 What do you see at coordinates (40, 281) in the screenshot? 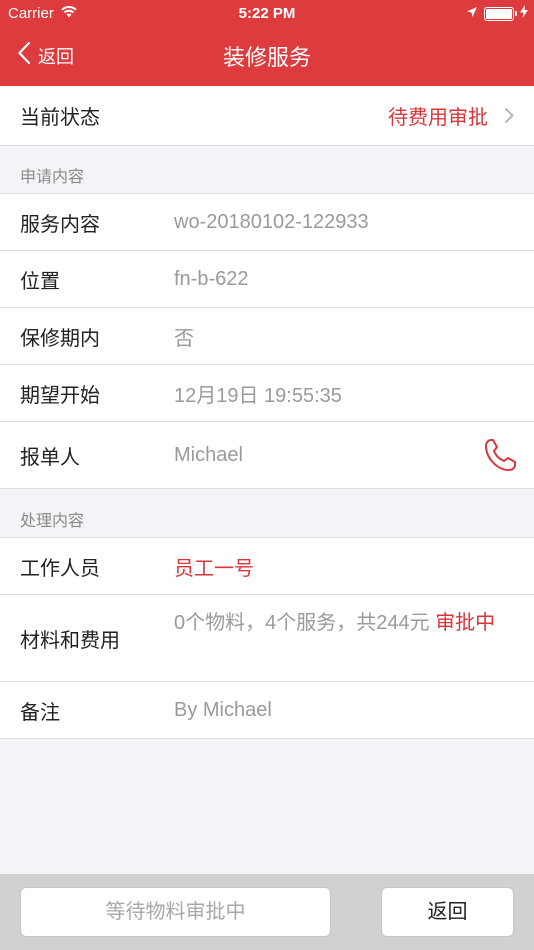
I see `location-label: 位置` at bounding box center [40, 281].